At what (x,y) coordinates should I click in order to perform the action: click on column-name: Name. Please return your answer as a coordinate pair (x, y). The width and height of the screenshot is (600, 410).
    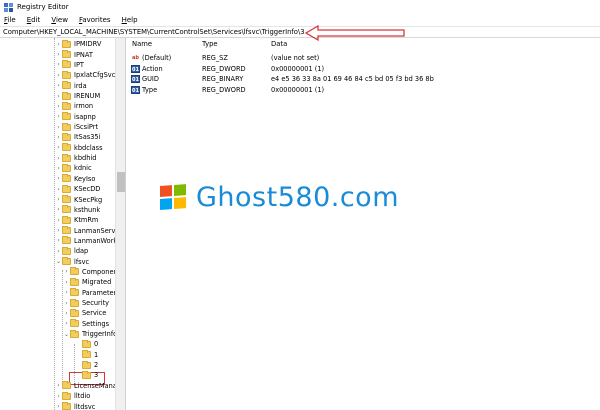
    Looking at the image, I should click on (142, 44).